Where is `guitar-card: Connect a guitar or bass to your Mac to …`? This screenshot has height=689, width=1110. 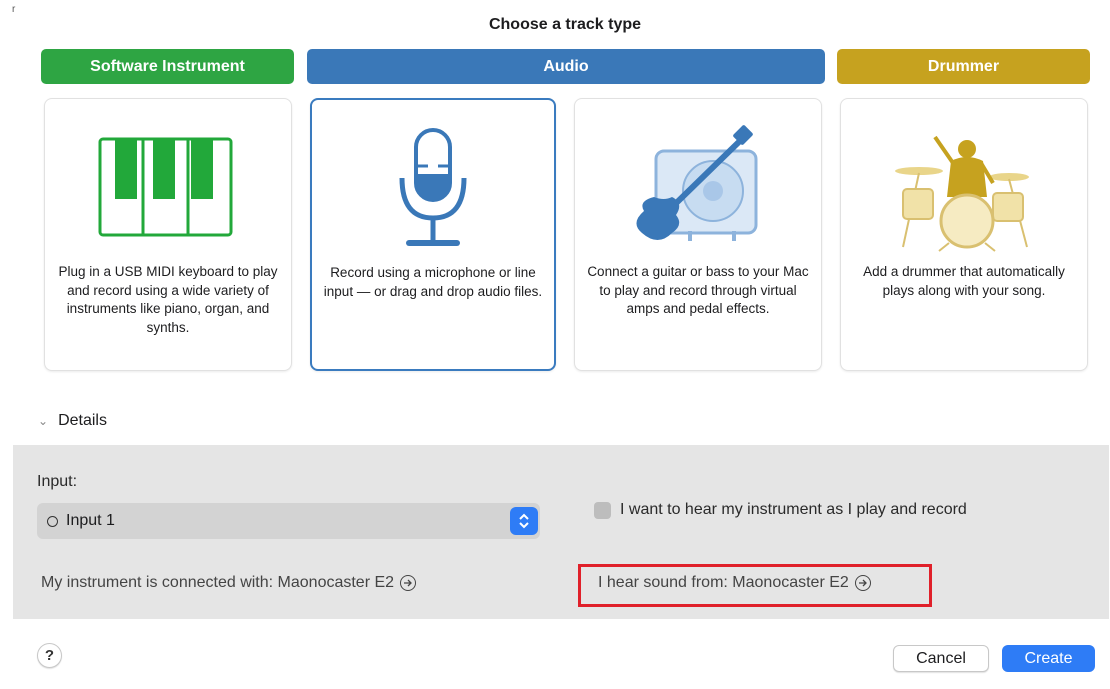 guitar-card: Connect a guitar or bass to your Mac to … is located at coordinates (698, 234).